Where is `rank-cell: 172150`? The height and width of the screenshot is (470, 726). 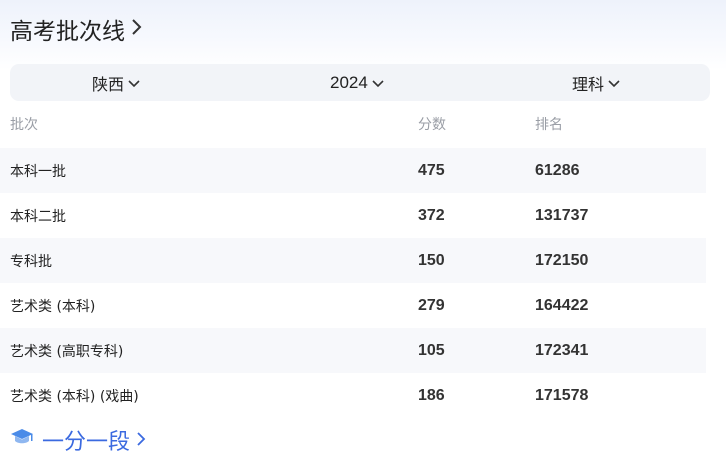
rank-cell: 172150 is located at coordinates (562, 260).